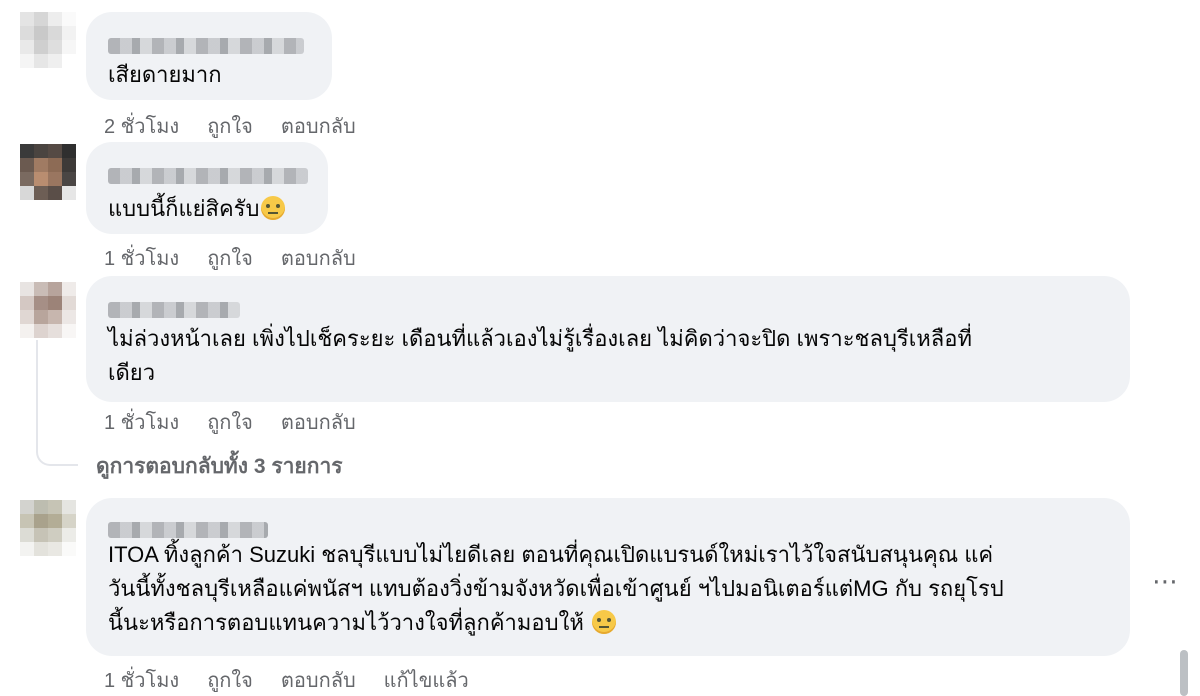  Describe the element at coordinates (207, 188) in the screenshot. I see `comment-bubble: แบบนี้ก็แย่สิครับ` at that location.